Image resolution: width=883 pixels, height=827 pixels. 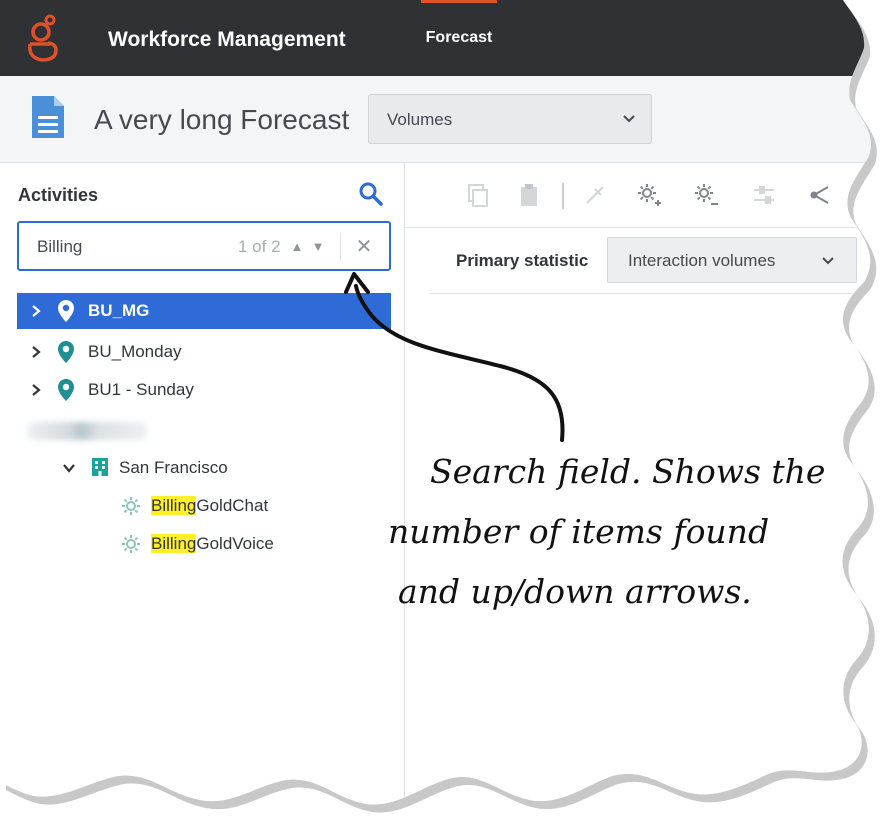 I want to click on view-select-value: Volumes, so click(x=420, y=119).